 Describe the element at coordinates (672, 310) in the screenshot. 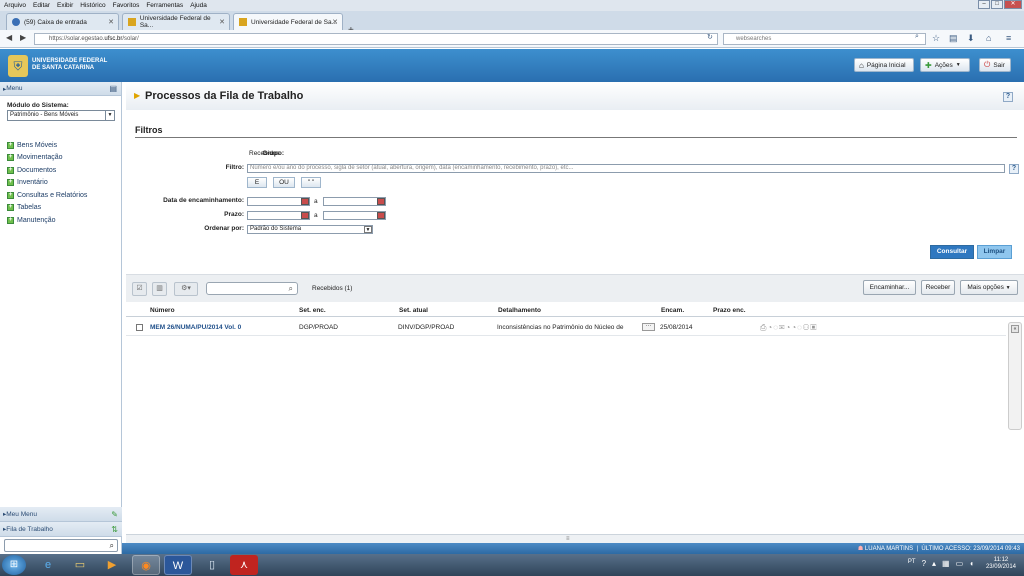

I see `column-header-encam: Encam.` at that location.